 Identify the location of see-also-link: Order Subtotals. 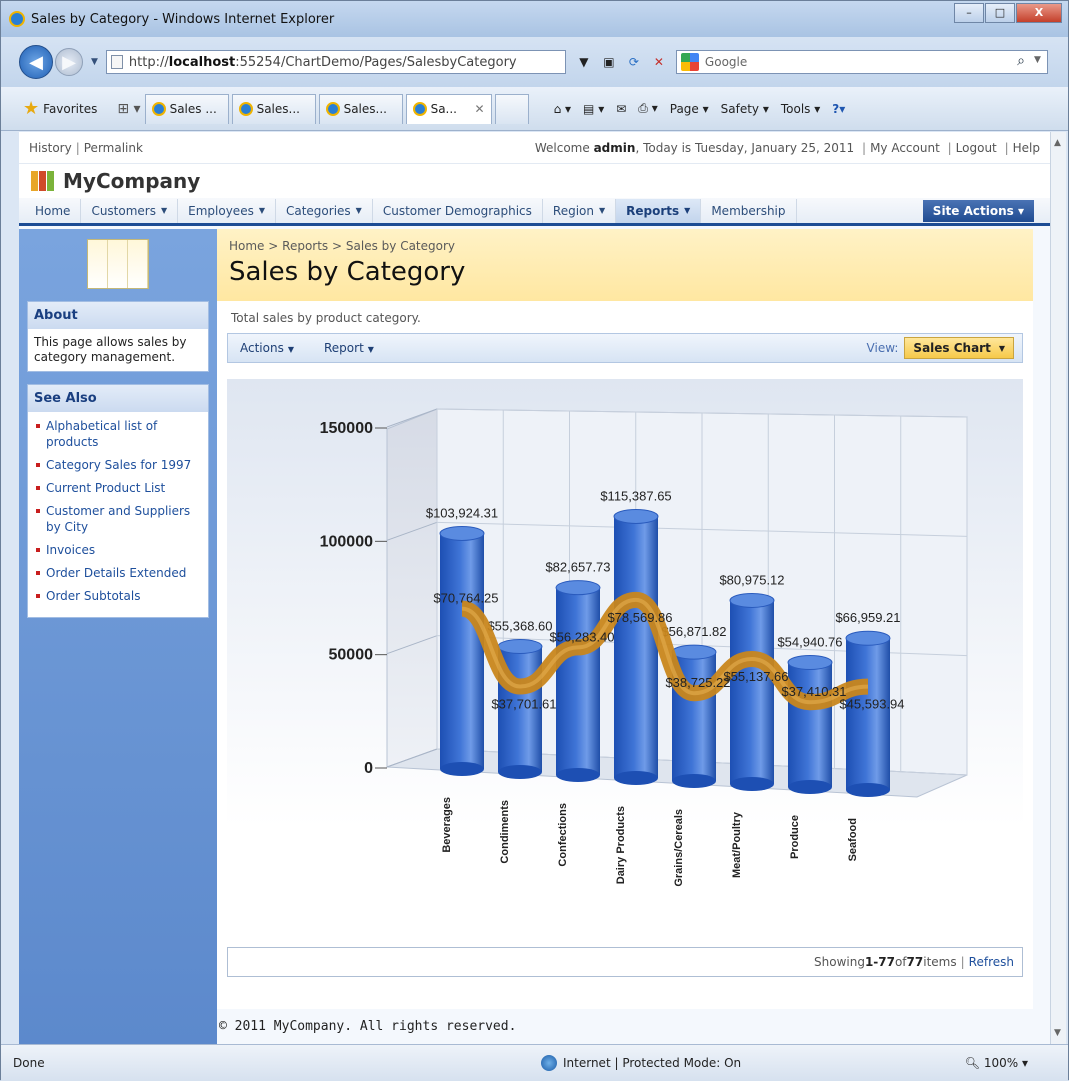
(118, 596).